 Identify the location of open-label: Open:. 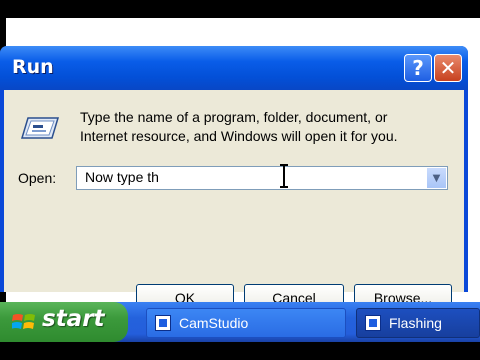
(37, 178).